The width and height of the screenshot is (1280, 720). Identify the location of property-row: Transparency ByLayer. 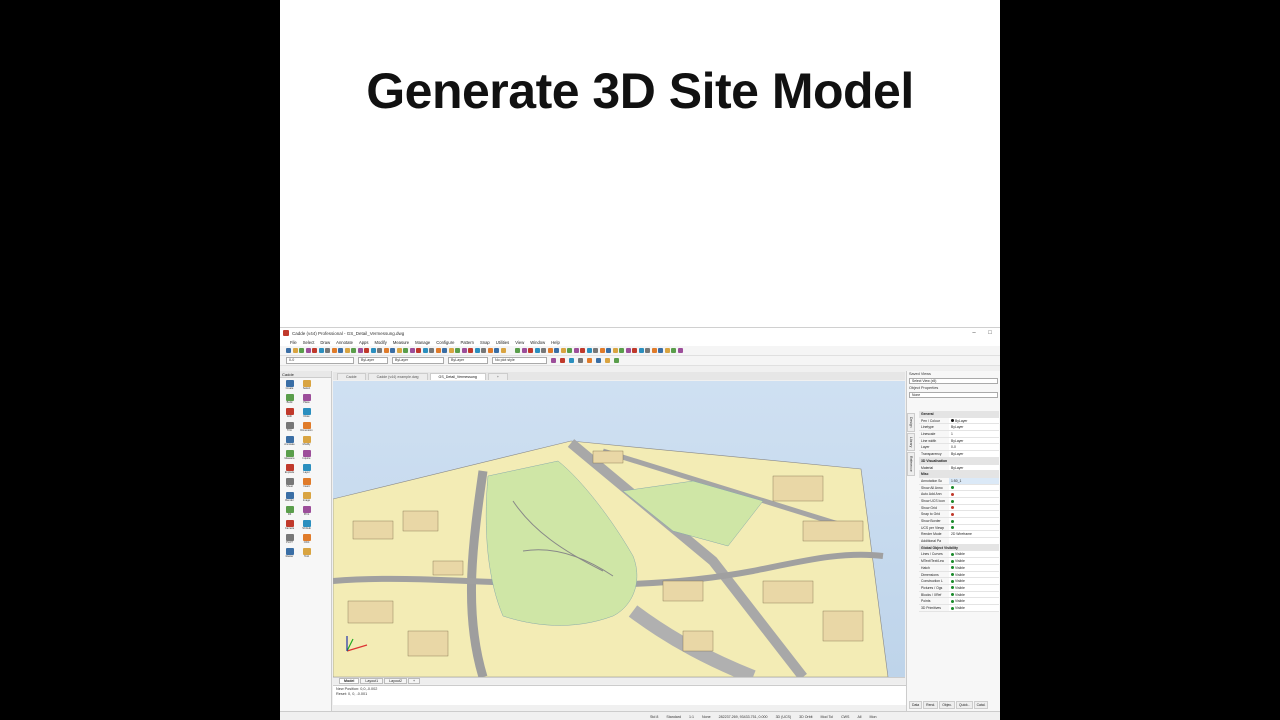
(959, 454).